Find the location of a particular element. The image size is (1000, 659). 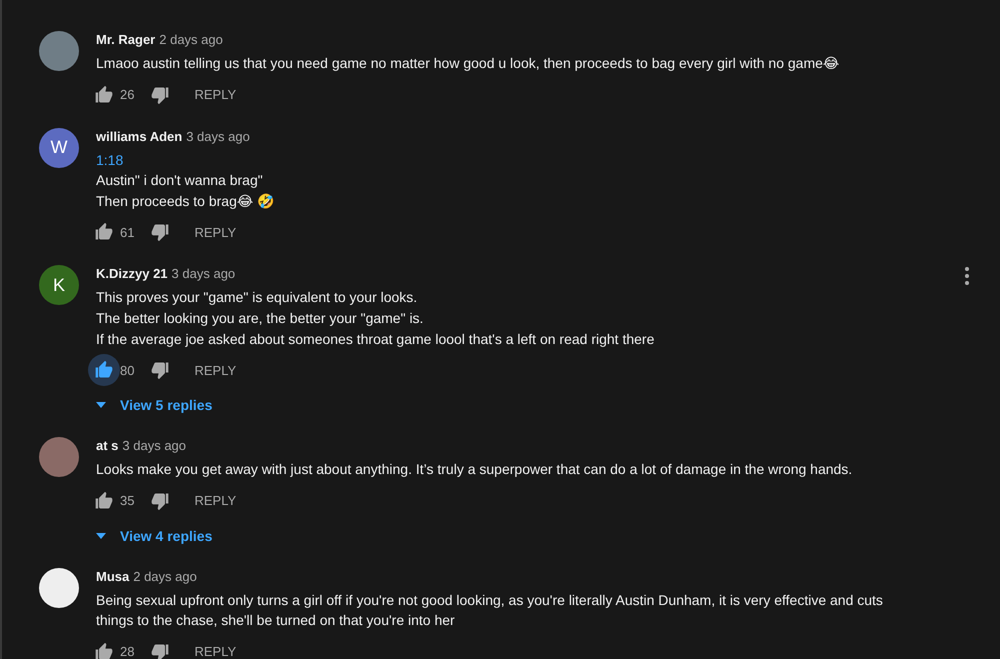

comment-text: The better looking you are, the better your "game" is. is located at coordinates (260, 318).